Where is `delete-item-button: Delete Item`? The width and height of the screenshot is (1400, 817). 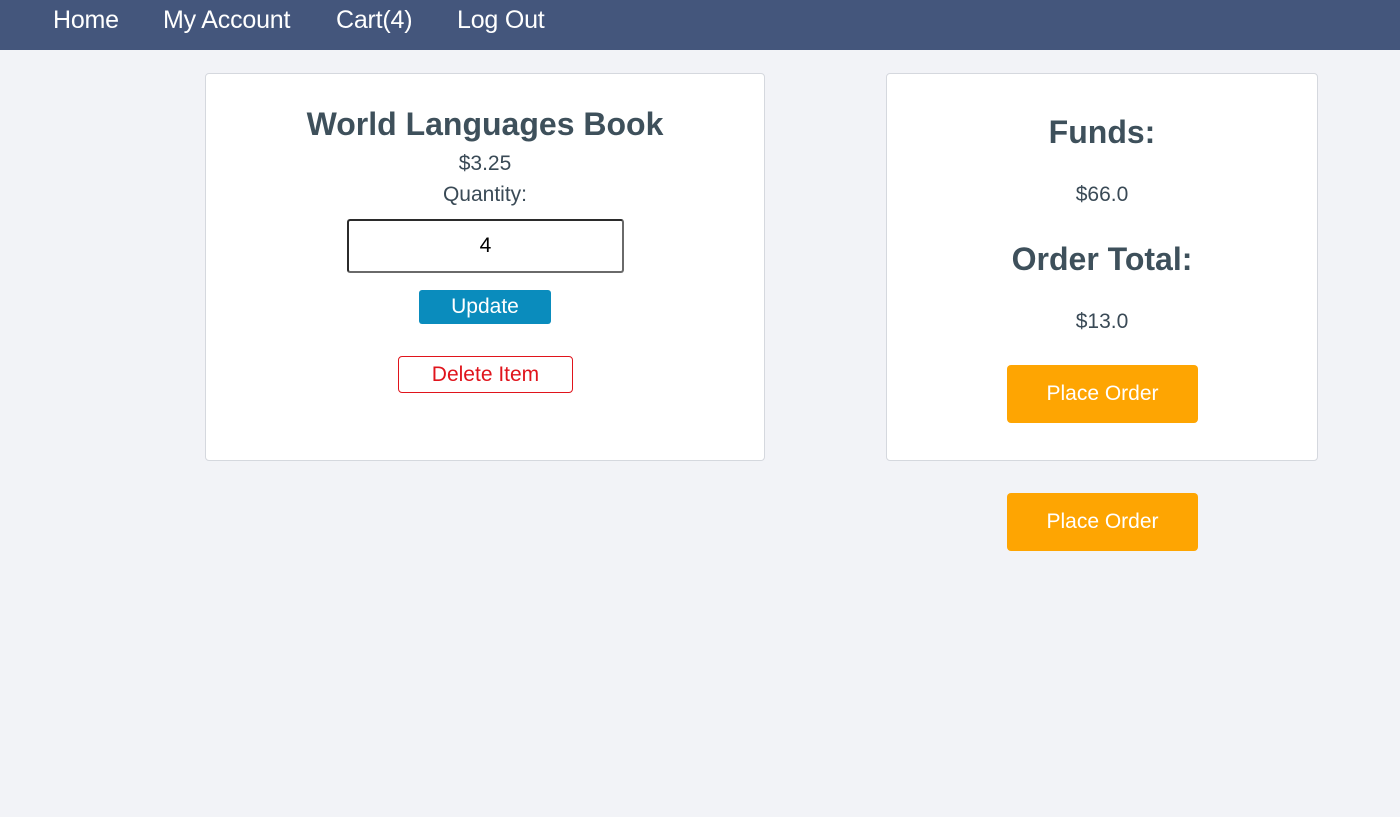 delete-item-button: Delete Item is located at coordinates (485, 374).